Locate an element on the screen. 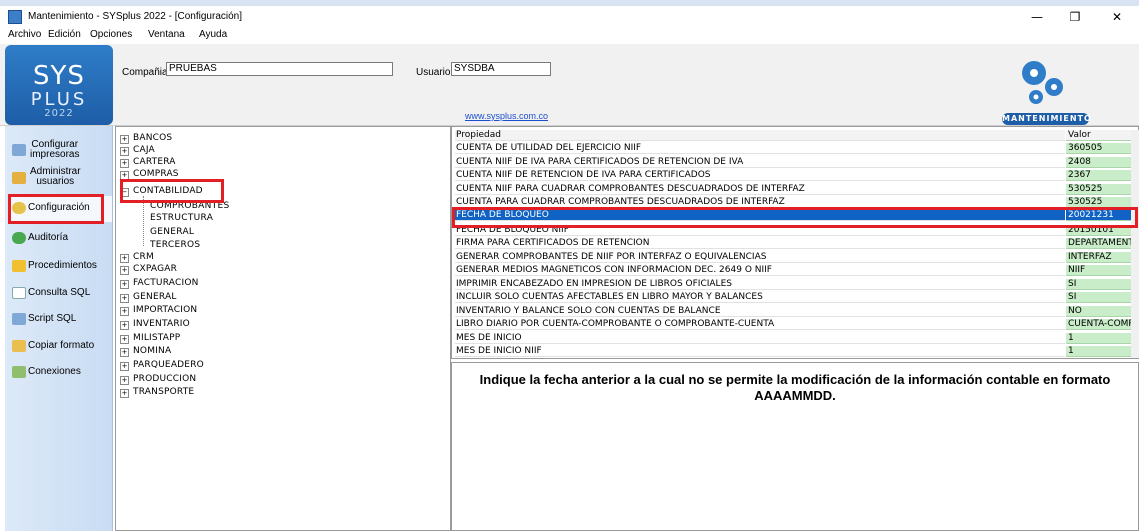 The height and width of the screenshot is (531, 1139). row-prop: CUENTA DE UTILIDAD DEL EJERCICIO NIIF is located at coordinates (760, 148).